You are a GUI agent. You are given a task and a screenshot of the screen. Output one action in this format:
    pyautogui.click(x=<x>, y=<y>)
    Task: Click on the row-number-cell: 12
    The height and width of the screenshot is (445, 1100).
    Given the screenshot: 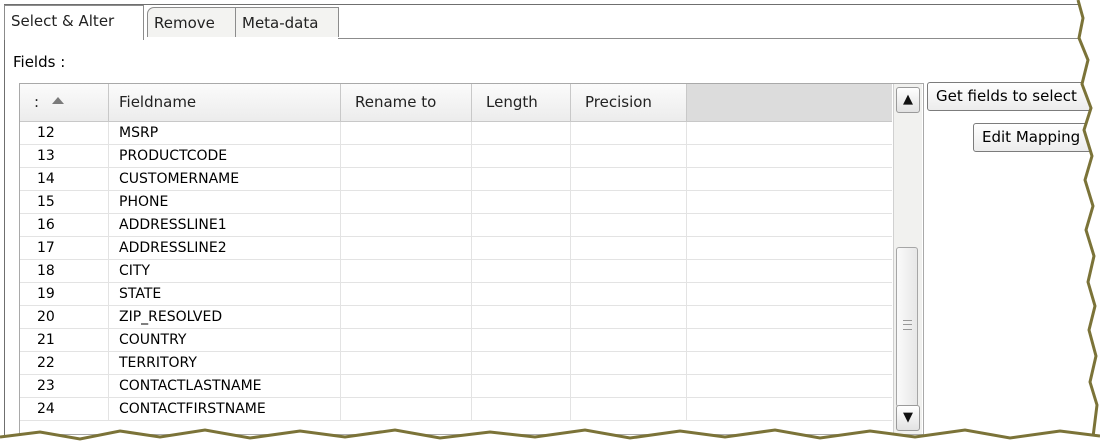 What is the action you would take?
    pyautogui.click(x=64, y=133)
    